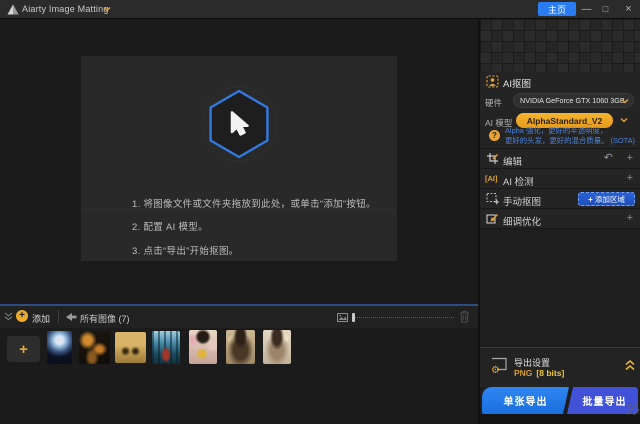 The height and width of the screenshot is (424, 640). What do you see at coordinates (590, 199) in the screenshot?
I see `add-region-plus-icon: +` at bounding box center [590, 199].